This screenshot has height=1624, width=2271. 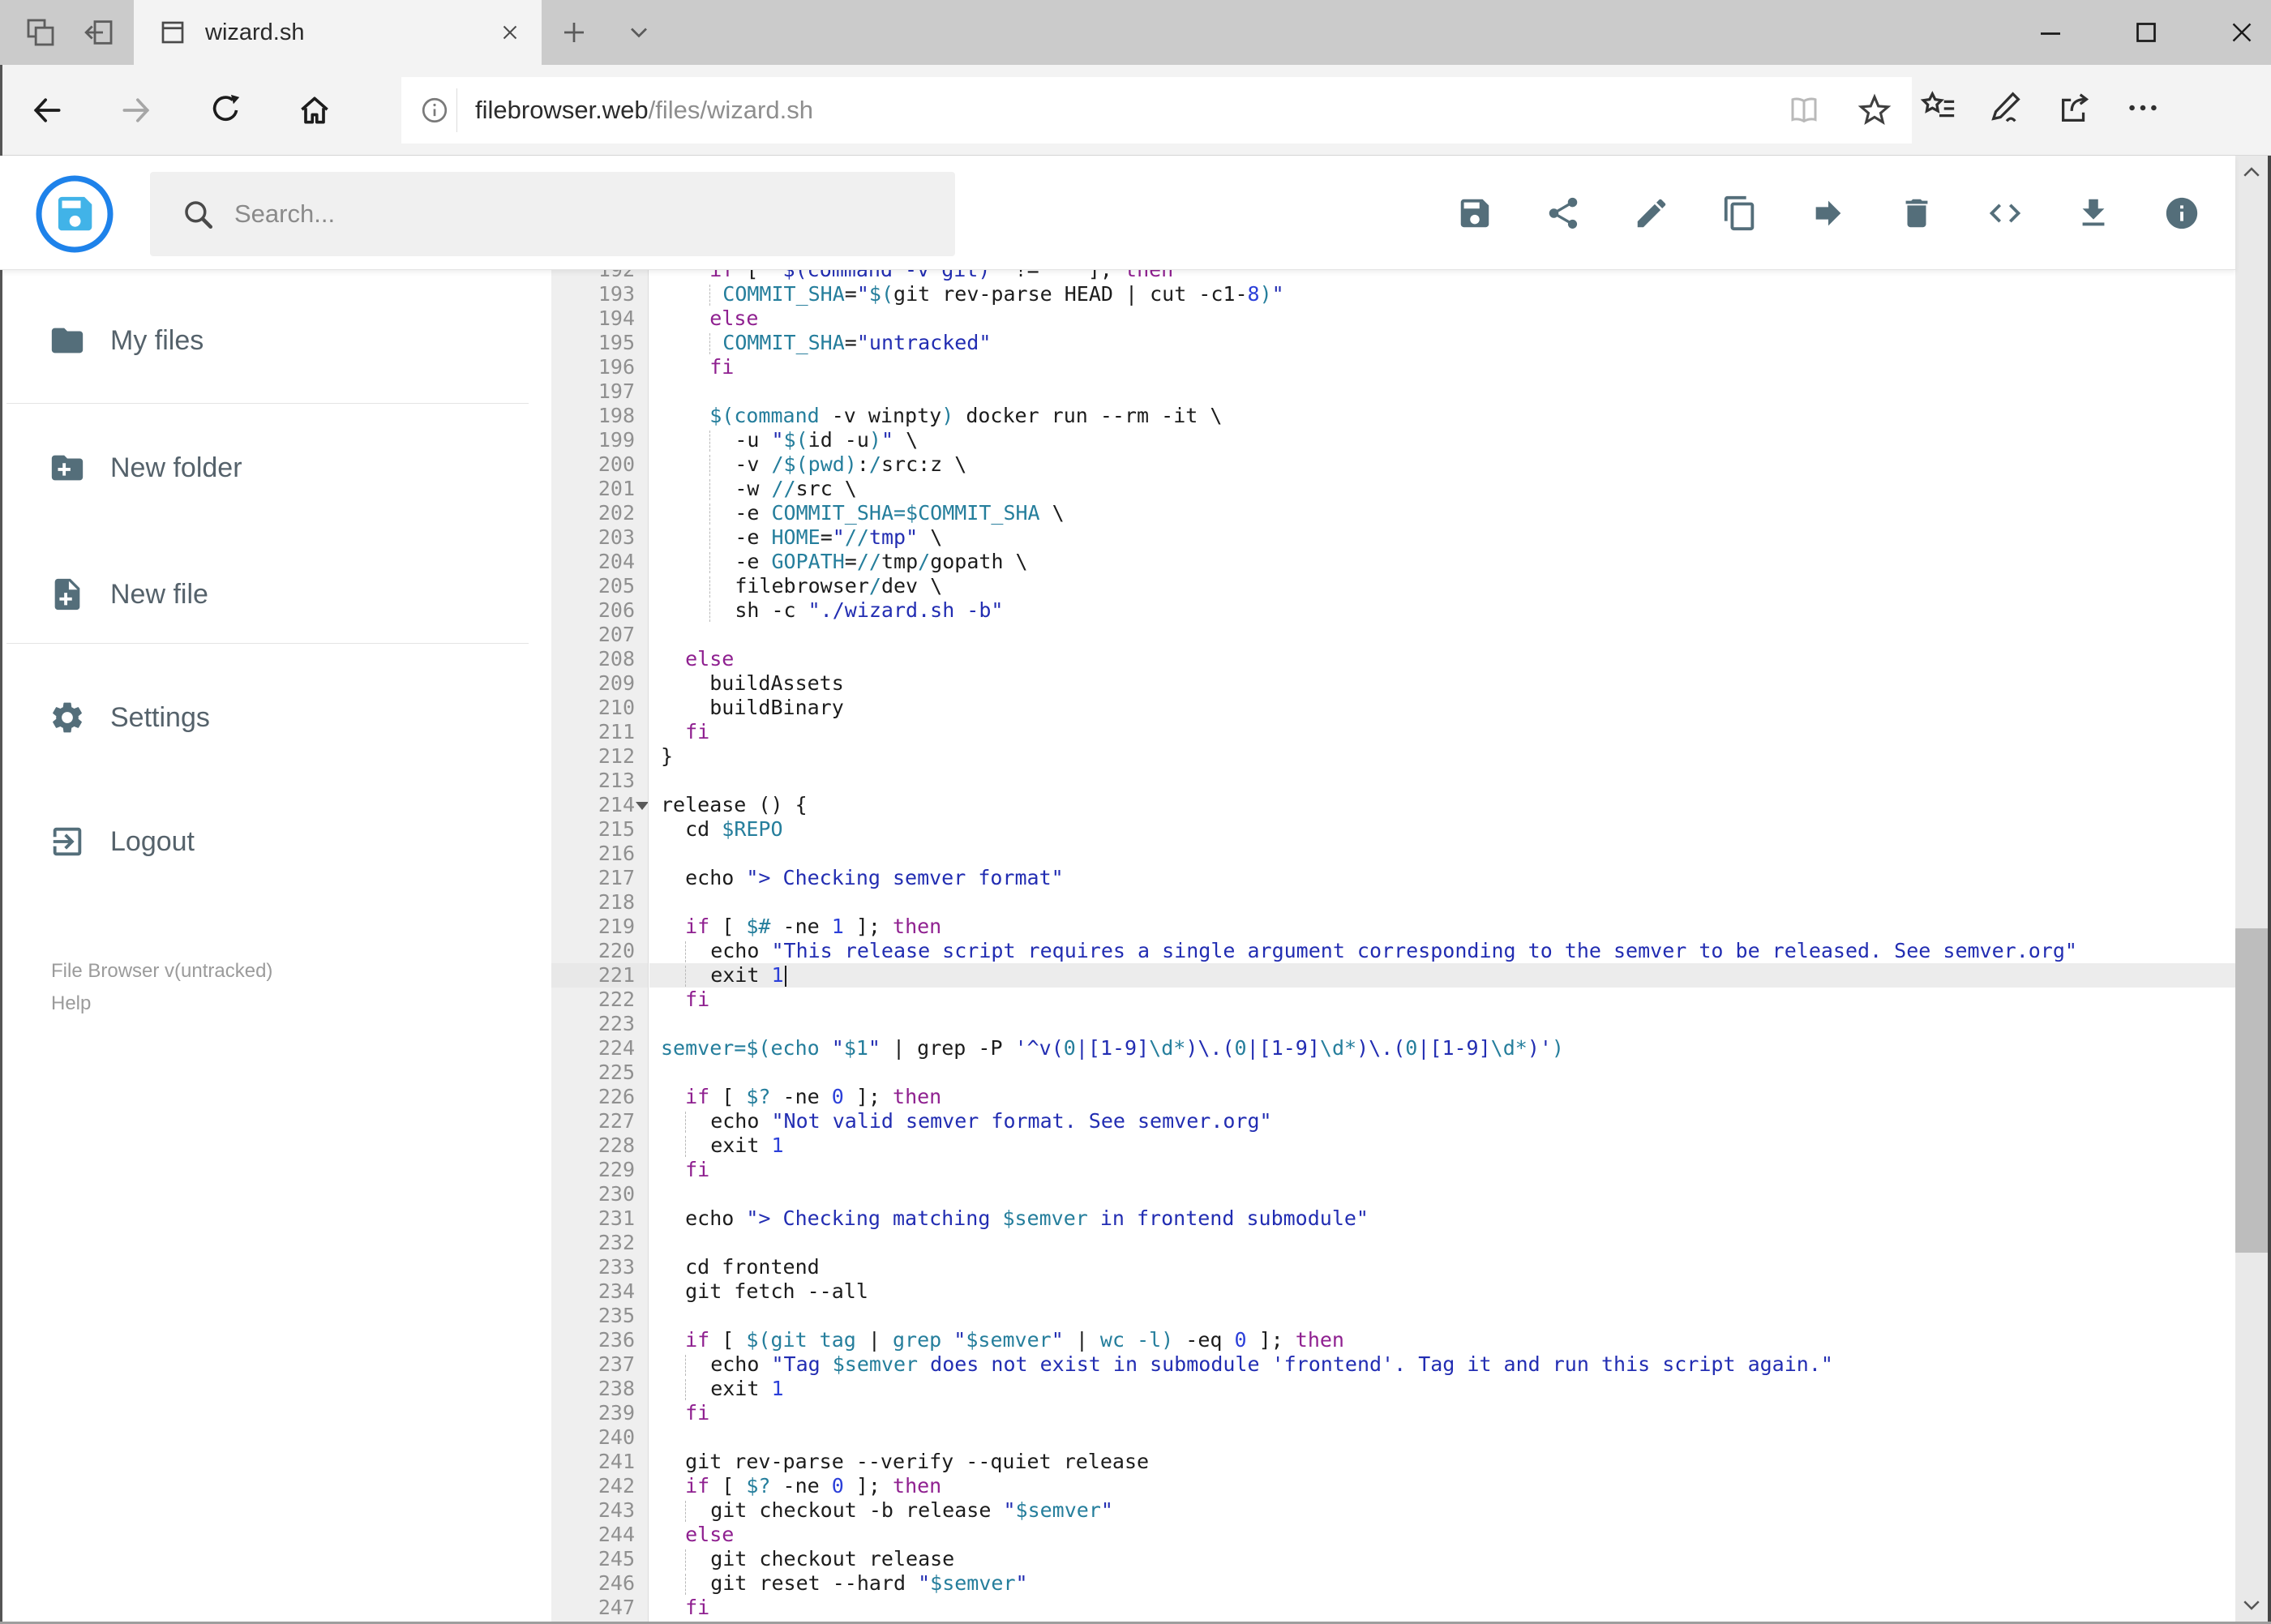 What do you see at coordinates (599, 1024) in the screenshot?
I see `line-number: 223` at bounding box center [599, 1024].